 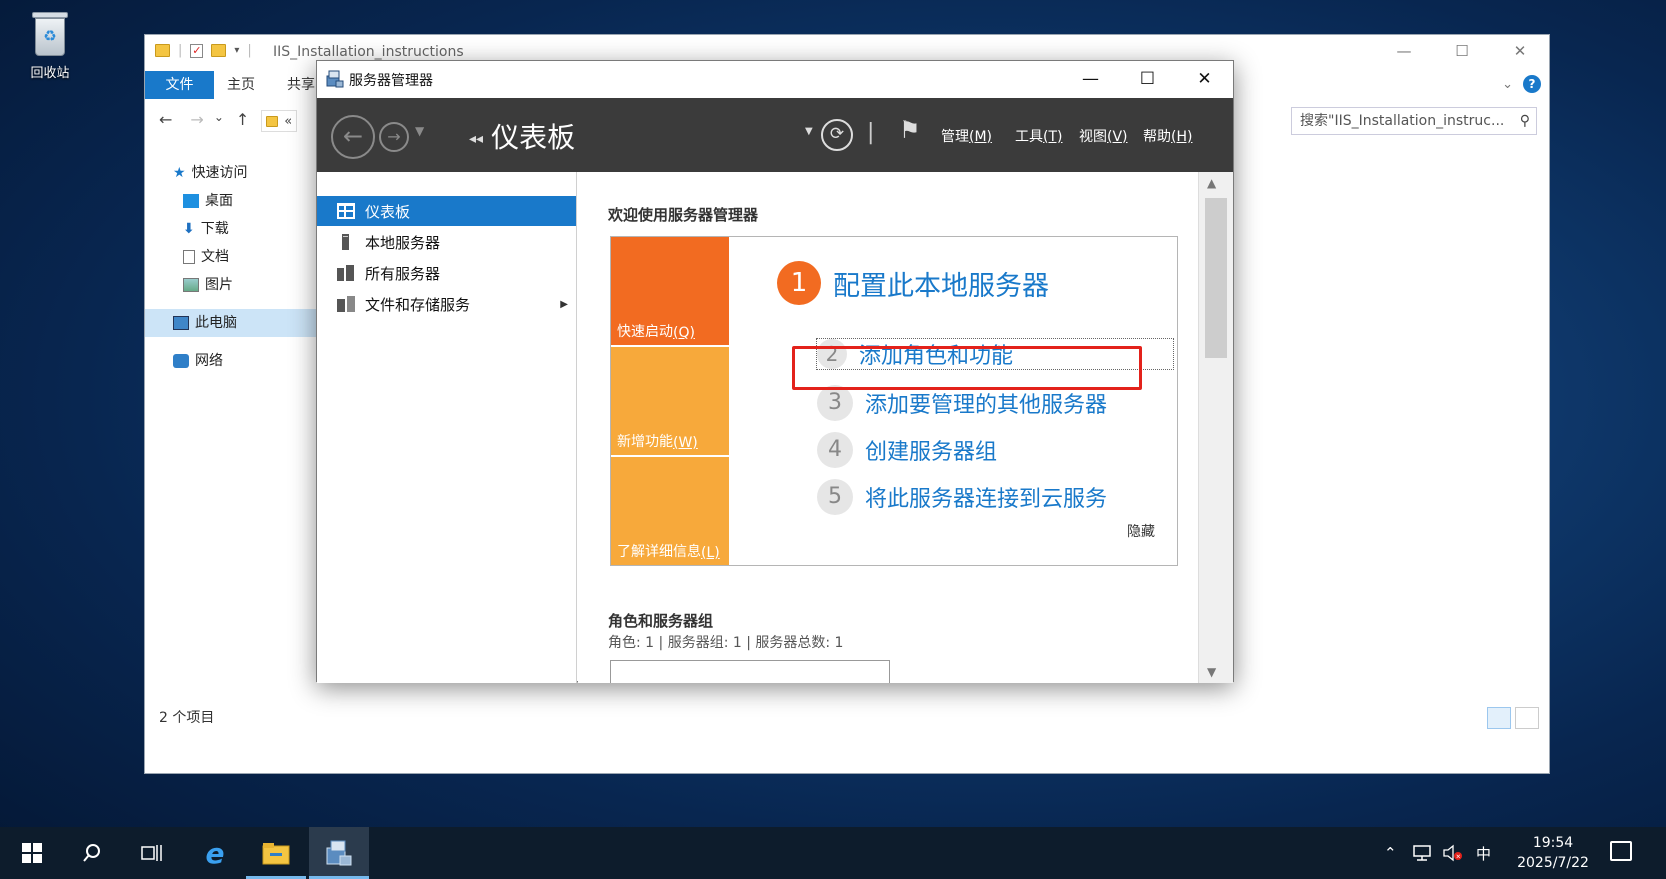 What do you see at coordinates (209, 361) in the screenshot?
I see `nav-network-label: 网络` at bounding box center [209, 361].